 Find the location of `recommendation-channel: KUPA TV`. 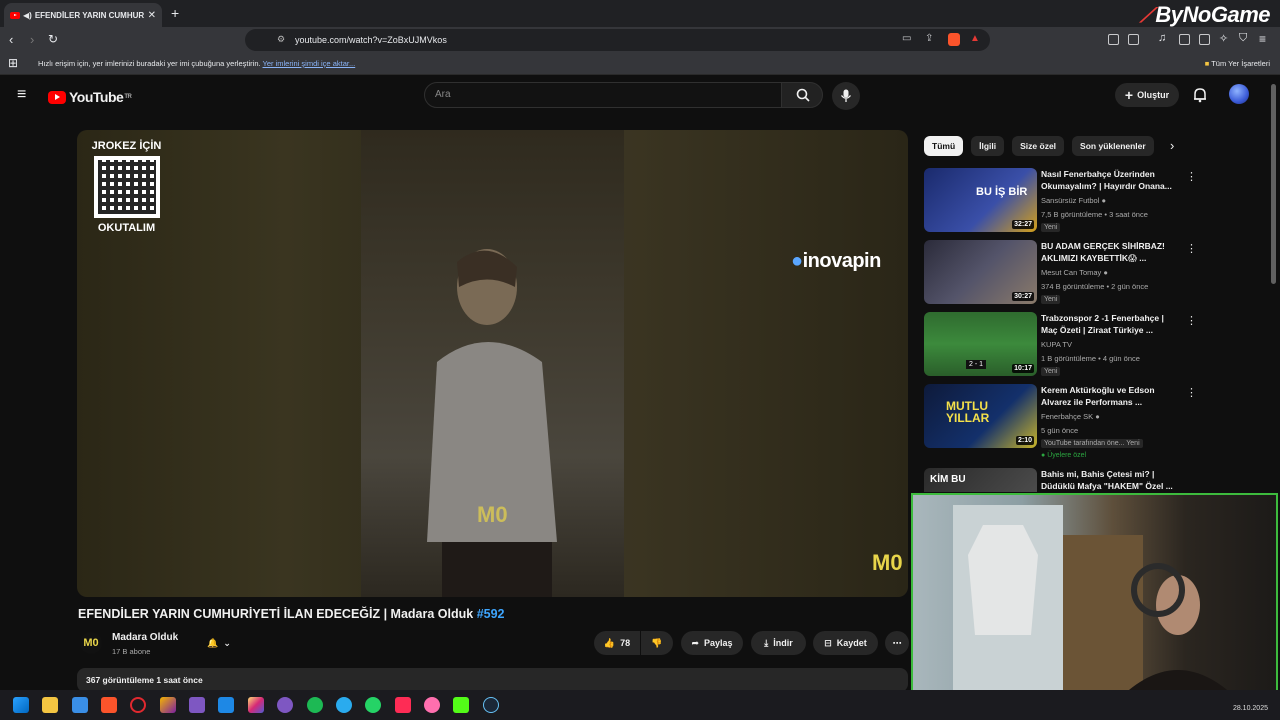

recommendation-channel: KUPA TV is located at coordinates (1056, 344).